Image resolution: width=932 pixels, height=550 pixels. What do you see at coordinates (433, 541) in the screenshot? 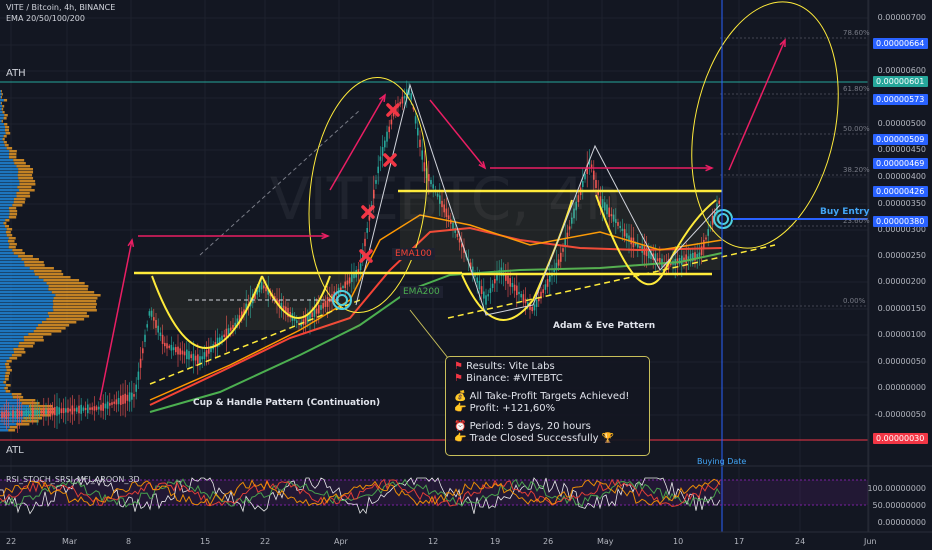
I see `time-tick: 12` at bounding box center [433, 541].